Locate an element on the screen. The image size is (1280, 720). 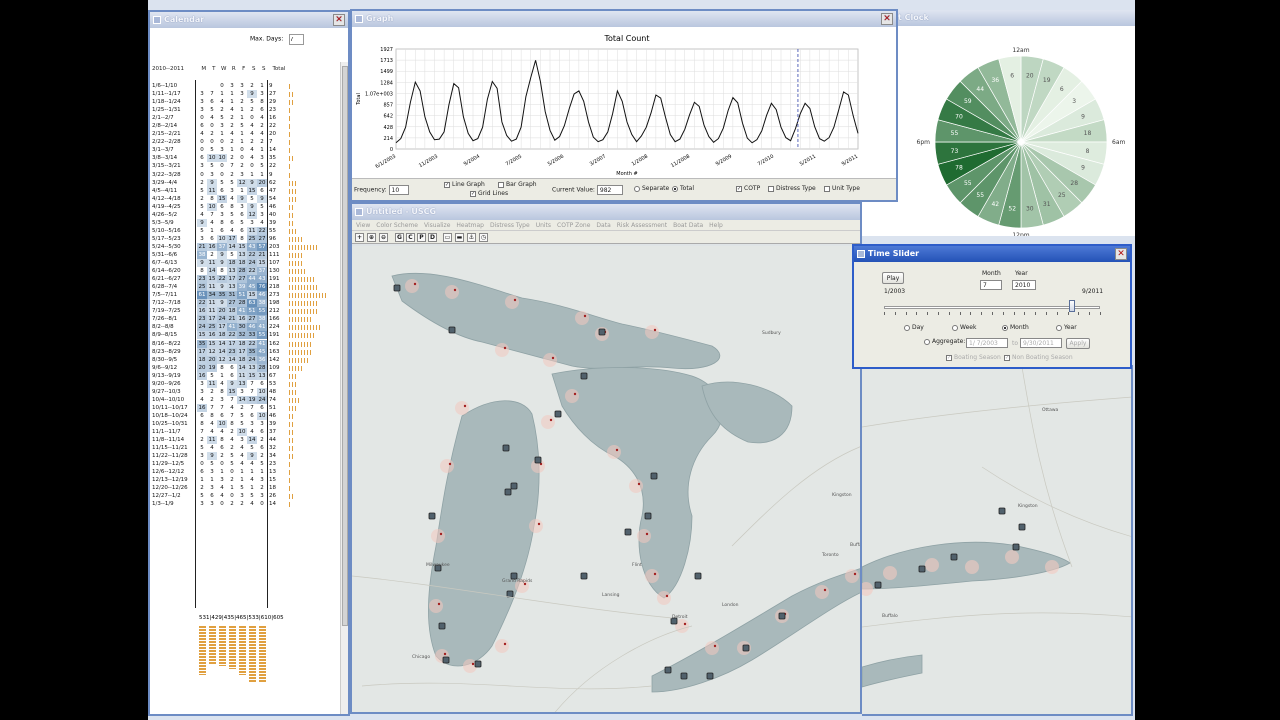
calendar-week-row: 1/25--1/31 3 5 2 4 1 2 6 23 is located at coordinates (249, 110).